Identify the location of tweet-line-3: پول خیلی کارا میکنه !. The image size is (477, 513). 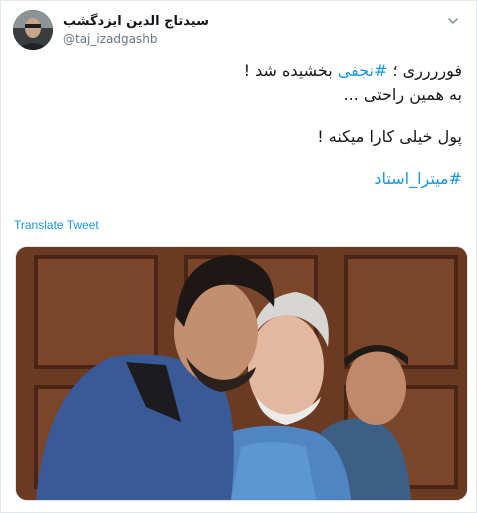
(389, 136).